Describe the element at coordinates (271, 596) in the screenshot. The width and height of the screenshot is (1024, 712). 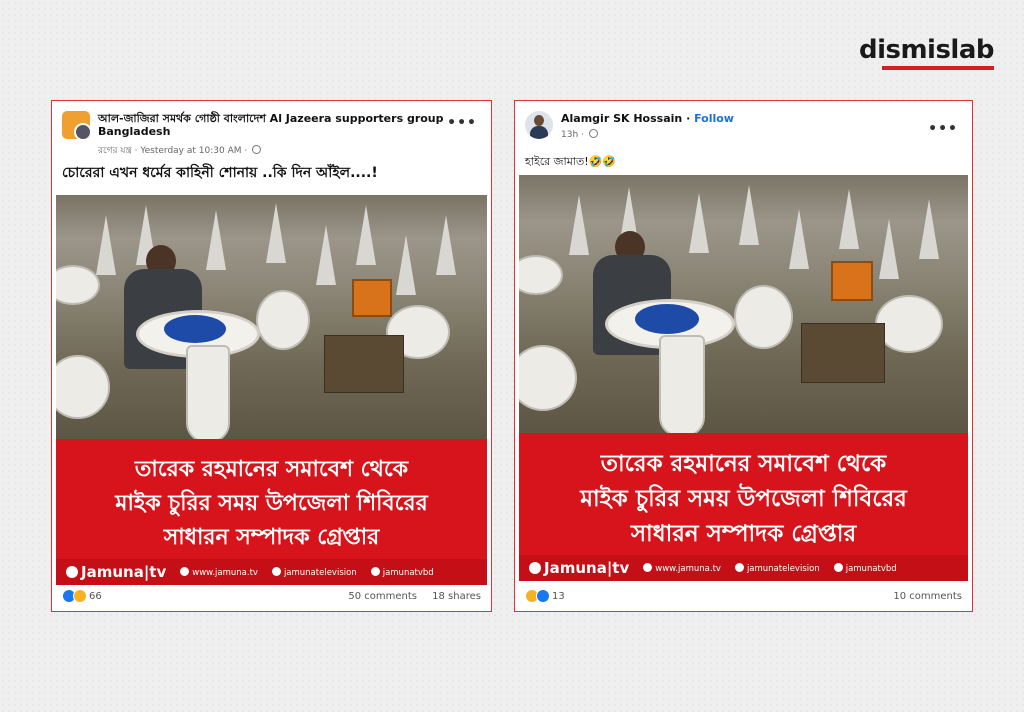
I see `post-stats: 66 50 comments 18 shares` at that location.